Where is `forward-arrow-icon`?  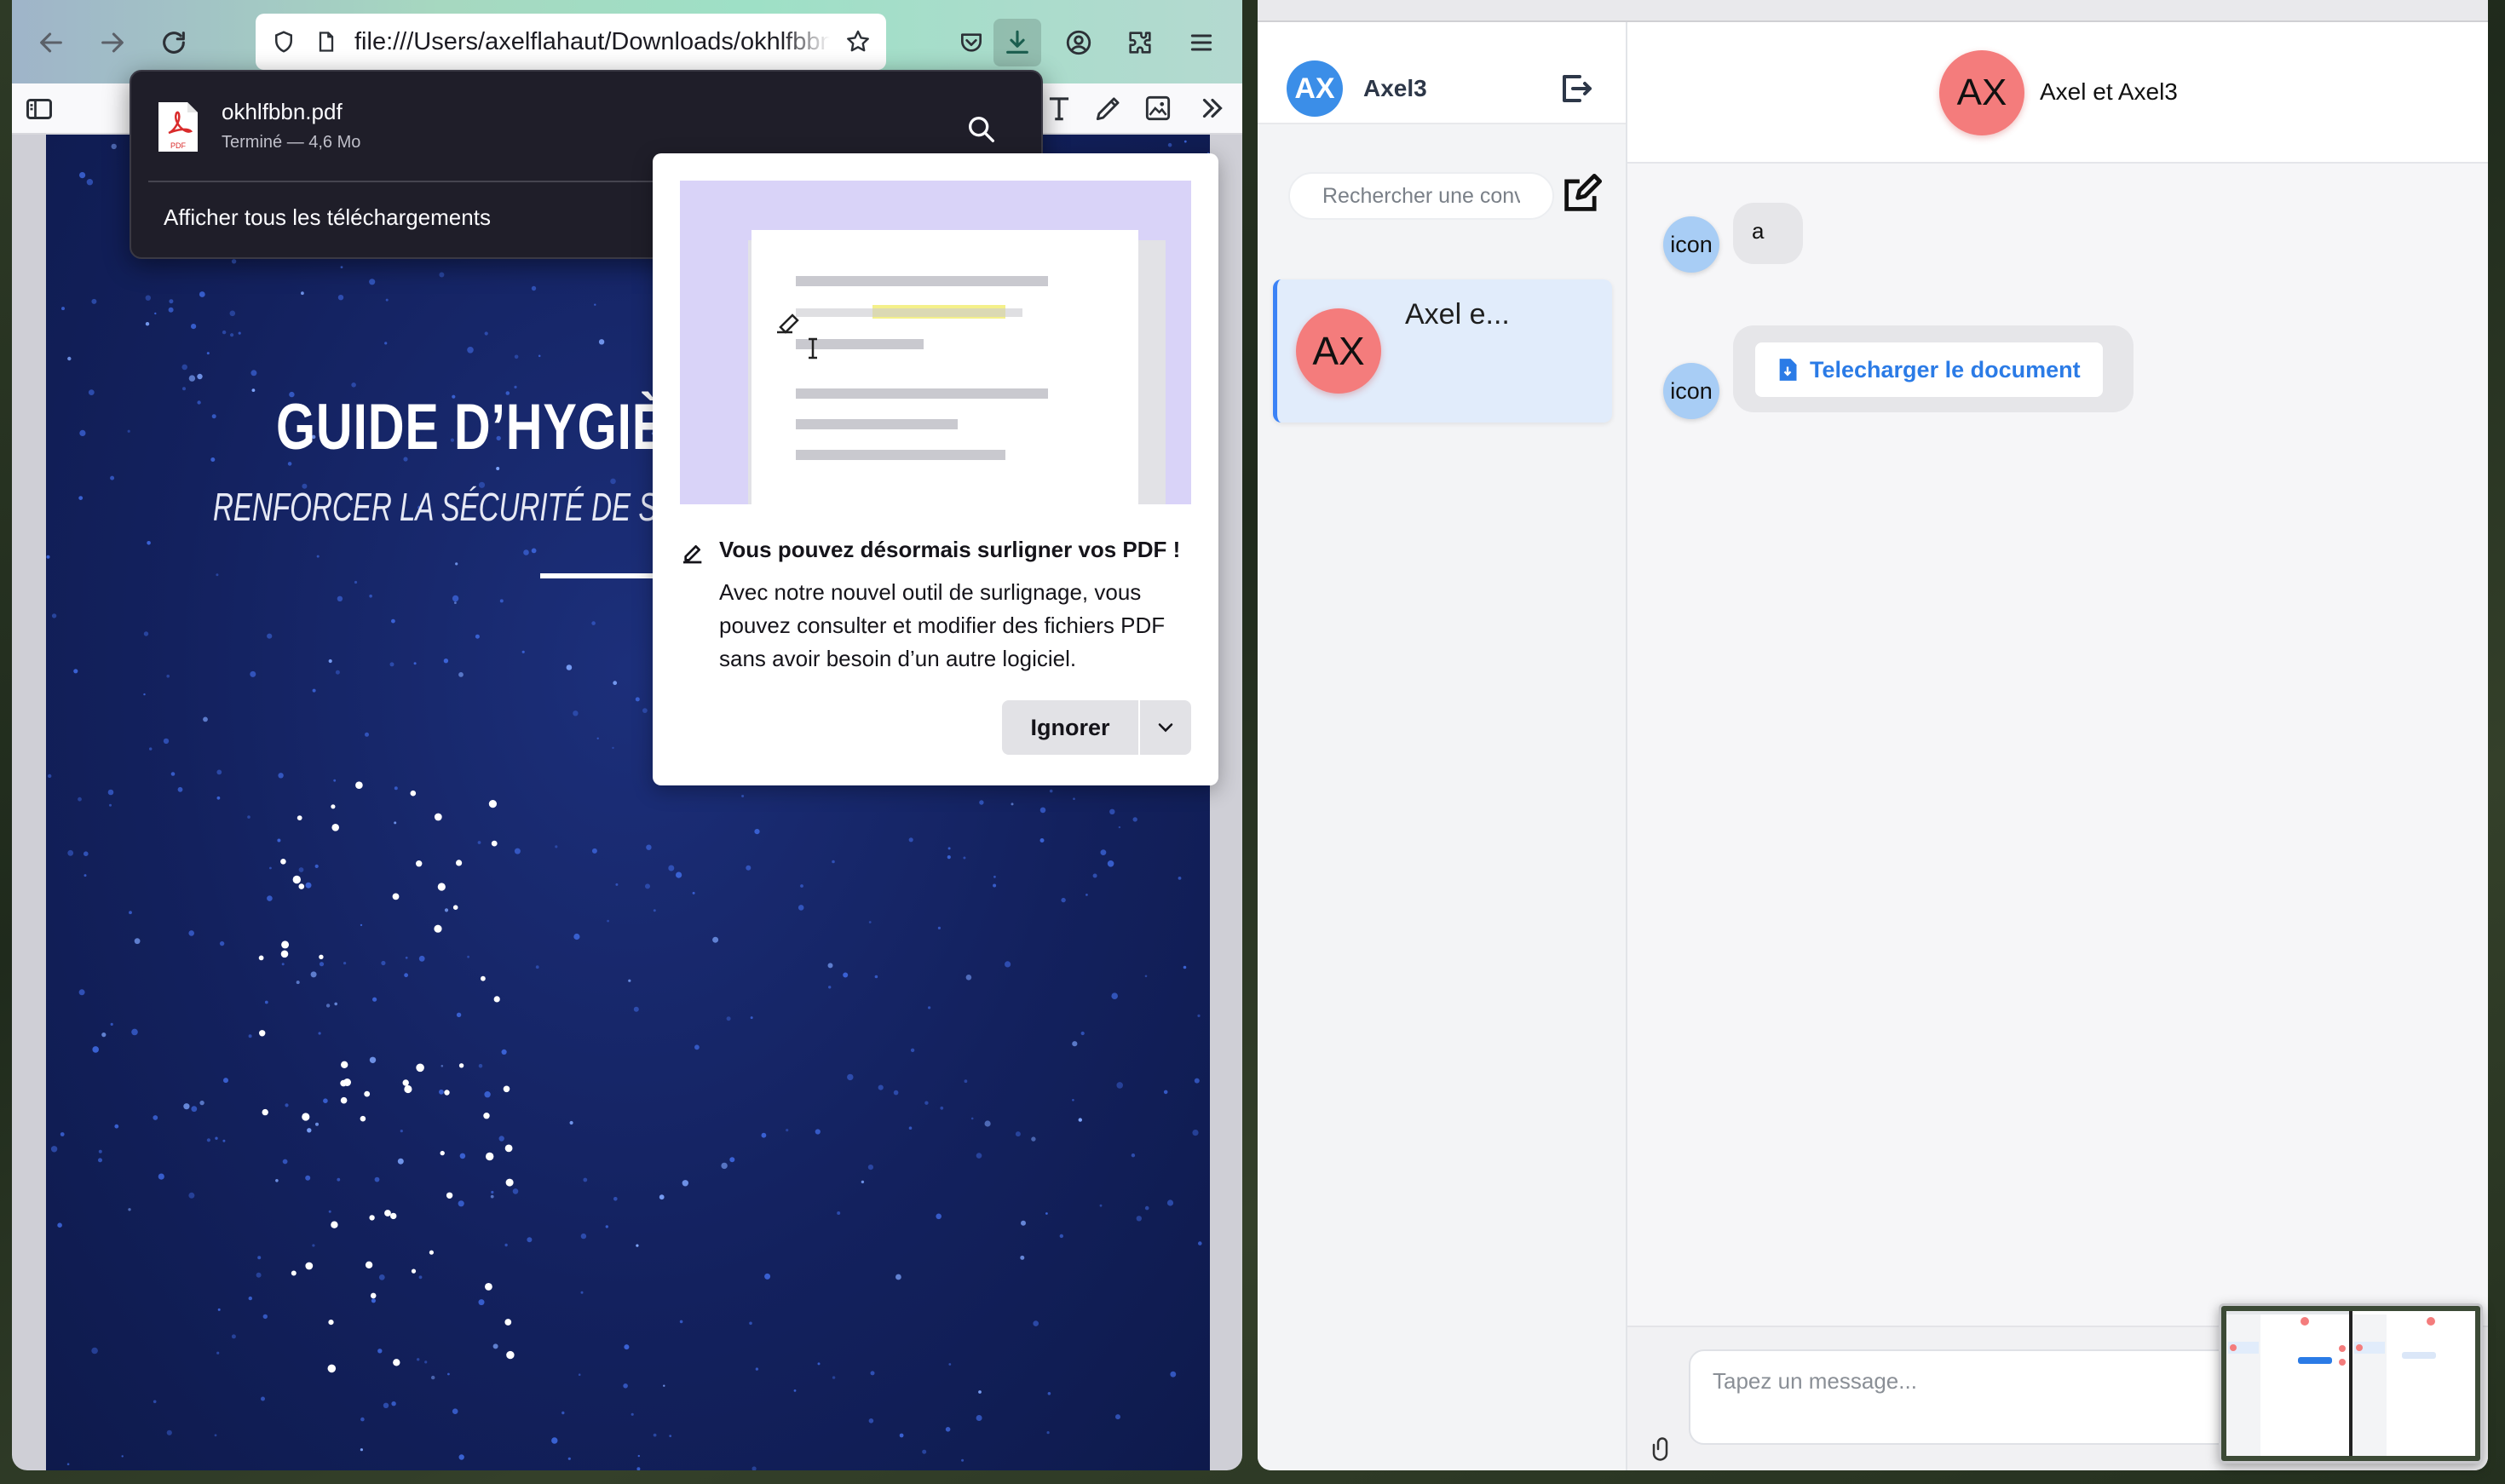 forward-arrow-icon is located at coordinates (112, 42).